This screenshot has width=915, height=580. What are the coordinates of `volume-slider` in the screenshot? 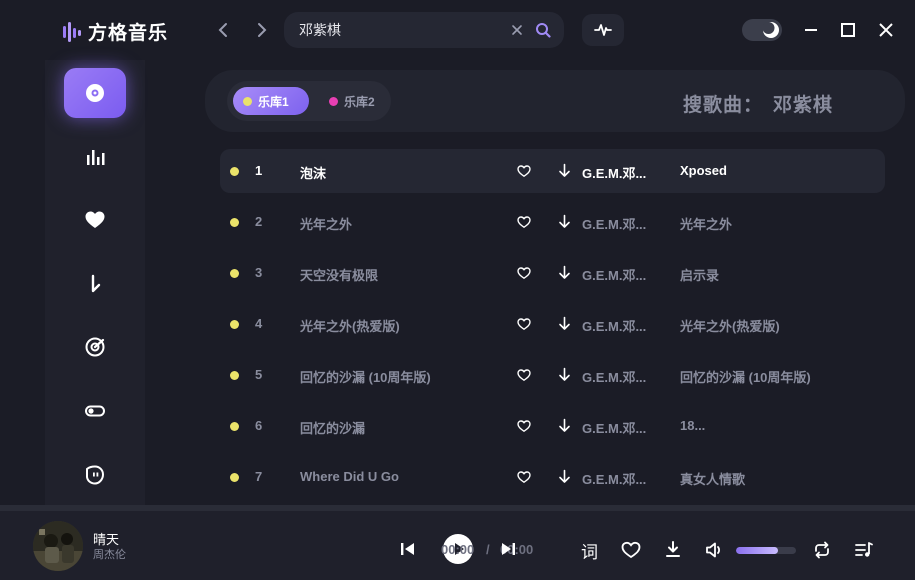 It's located at (766, 550).